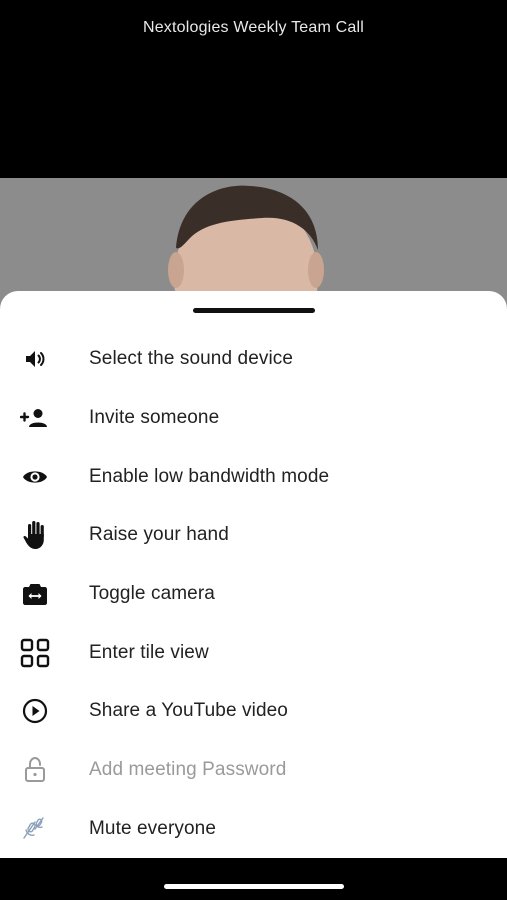 Image resolution: width=507 pixels, height=900 pixels. I want to click on participant-video, so click(253, 243).